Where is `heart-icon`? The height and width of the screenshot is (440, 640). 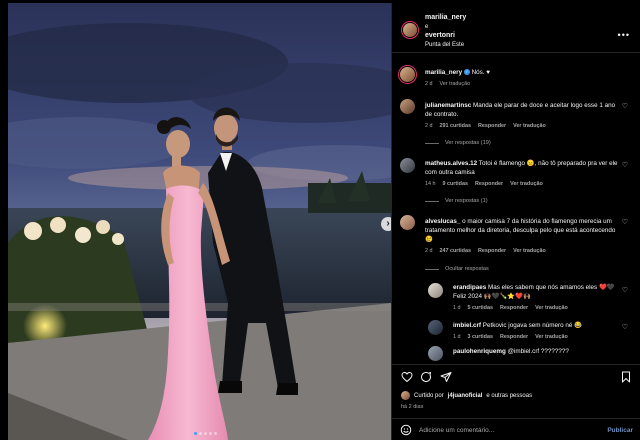 heart-icon is located at coordinates (407, 377).